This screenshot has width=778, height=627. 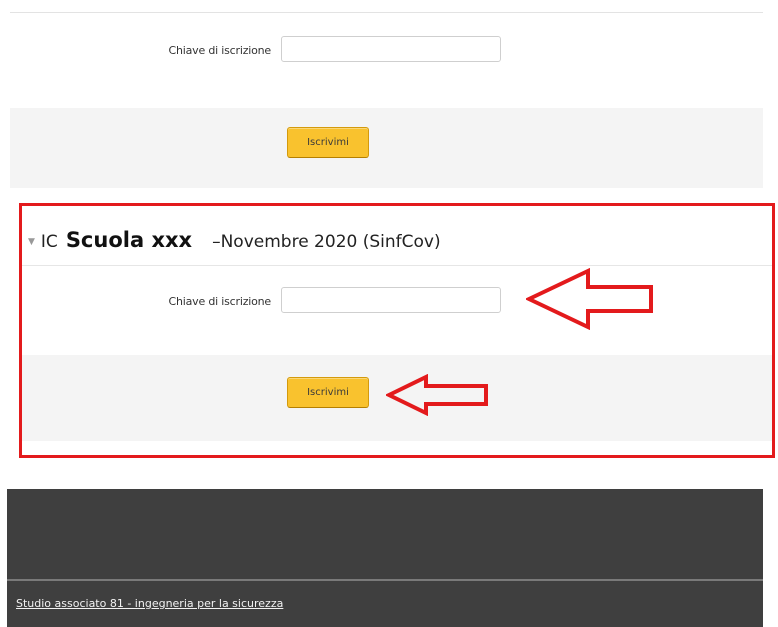 I want to click on footer-divider, so click(x=385, y=580).